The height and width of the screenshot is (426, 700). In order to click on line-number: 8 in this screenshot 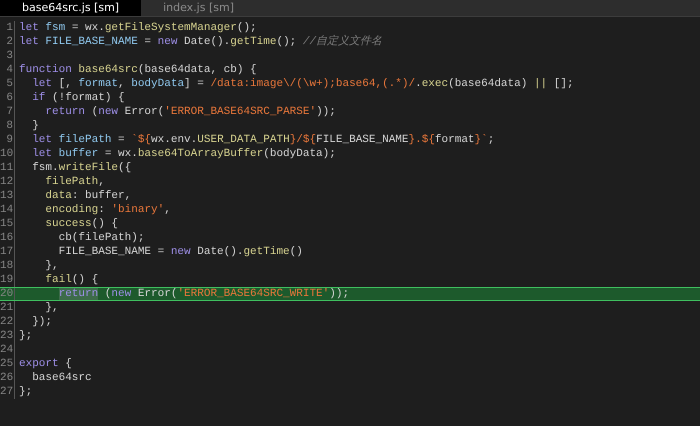, I will do `click(7, 126)`.